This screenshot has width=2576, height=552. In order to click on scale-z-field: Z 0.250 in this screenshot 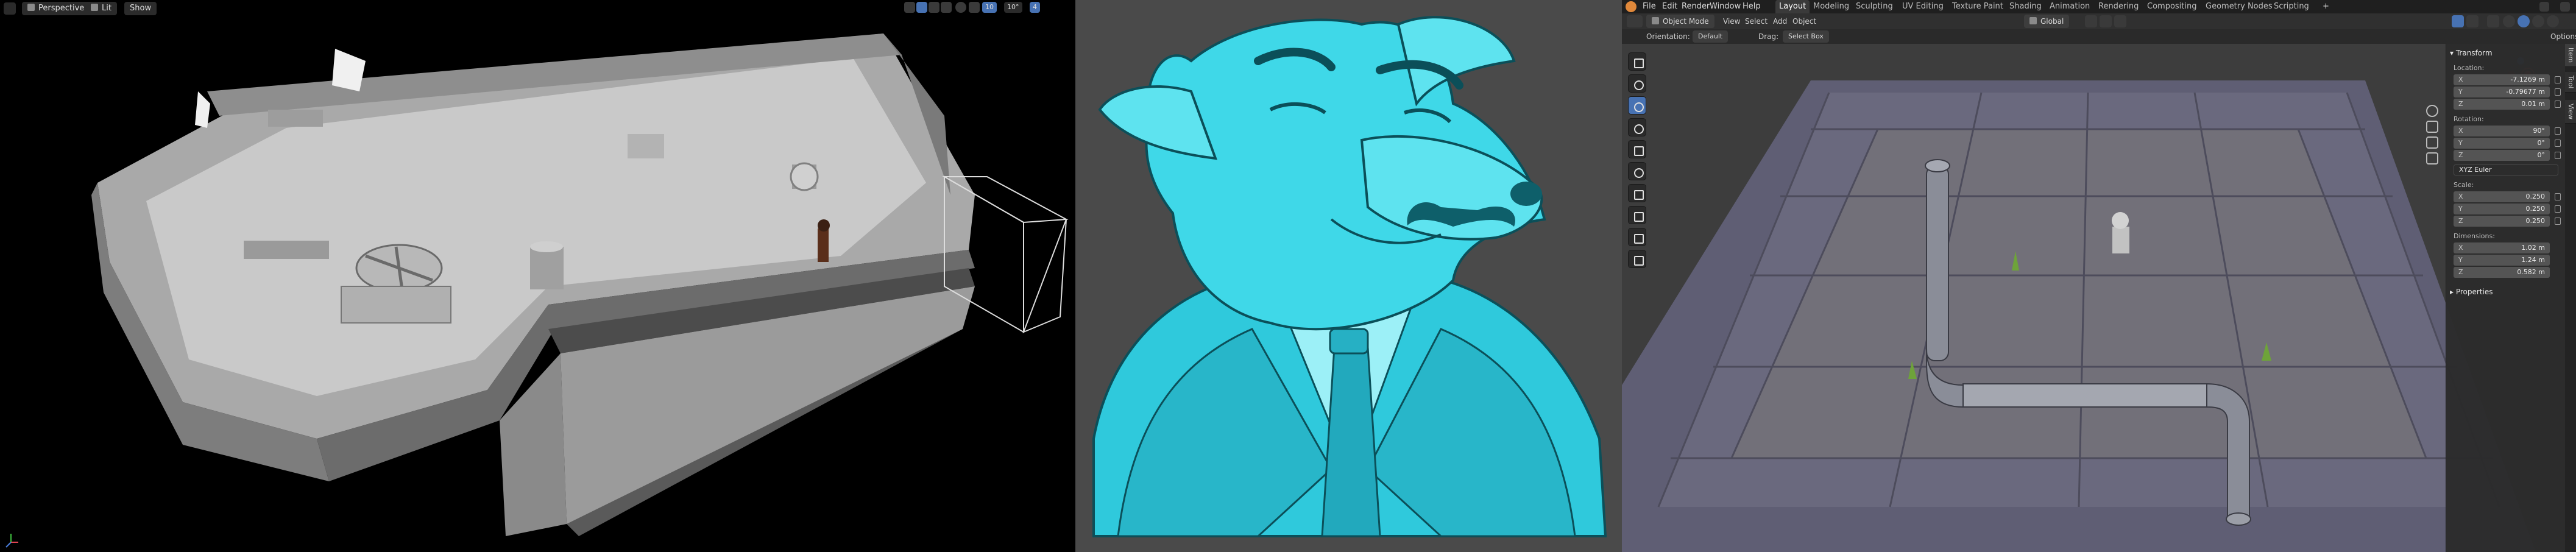, I will do `click(2502, 221)`.